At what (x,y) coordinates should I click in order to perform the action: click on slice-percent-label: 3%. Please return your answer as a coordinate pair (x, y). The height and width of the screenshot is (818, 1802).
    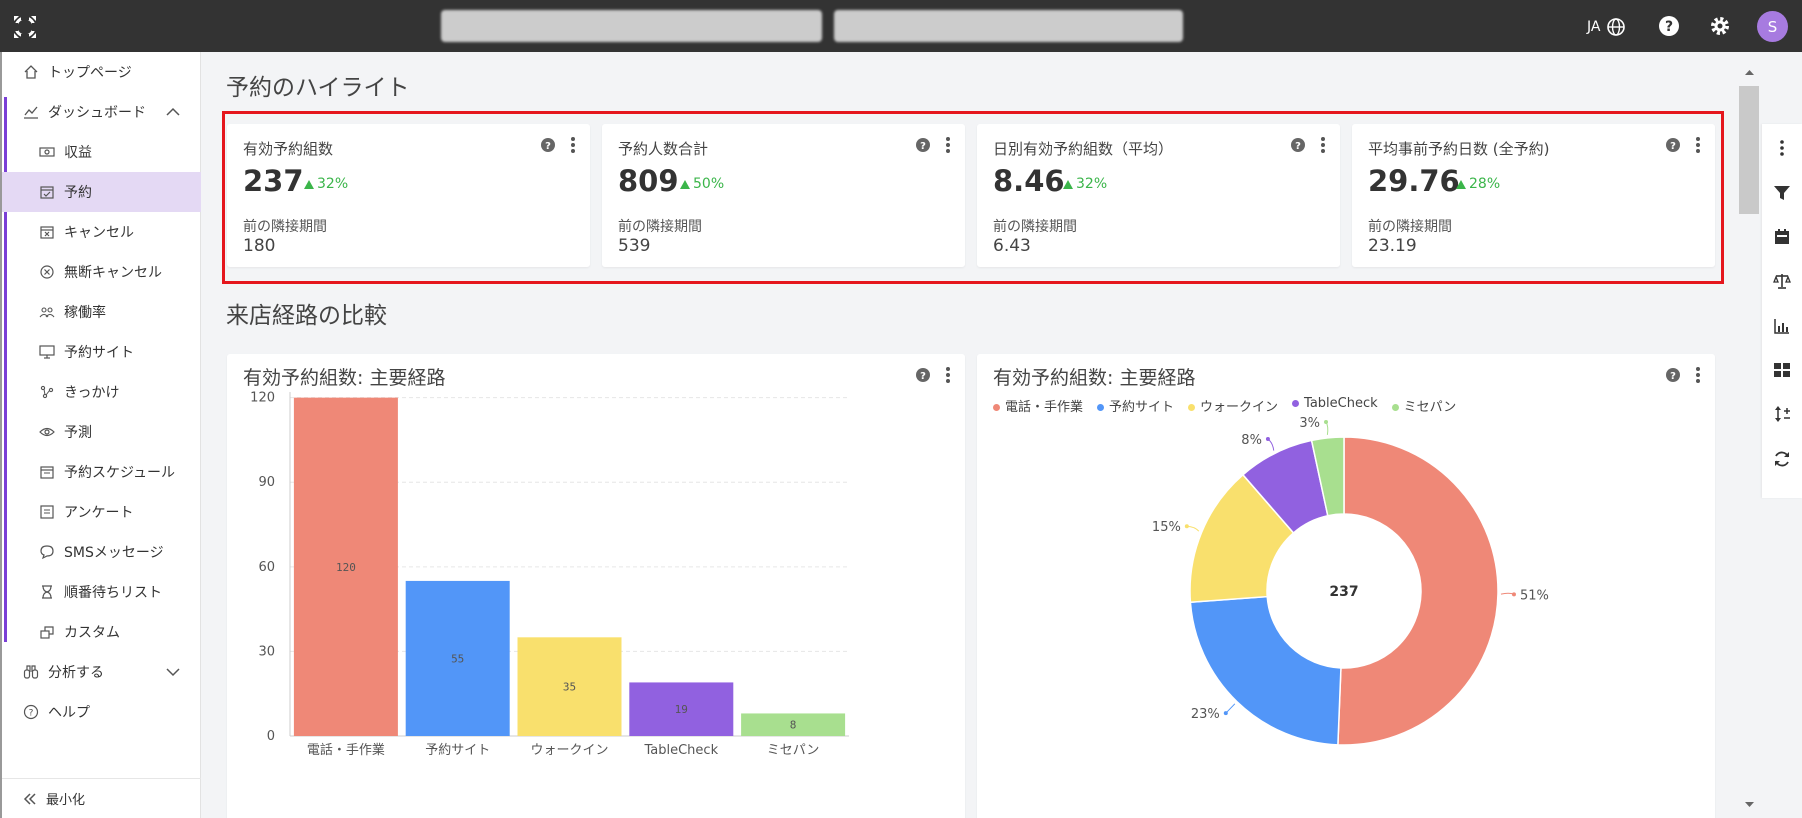
    Looking at the image, I should click on (1309, 423).